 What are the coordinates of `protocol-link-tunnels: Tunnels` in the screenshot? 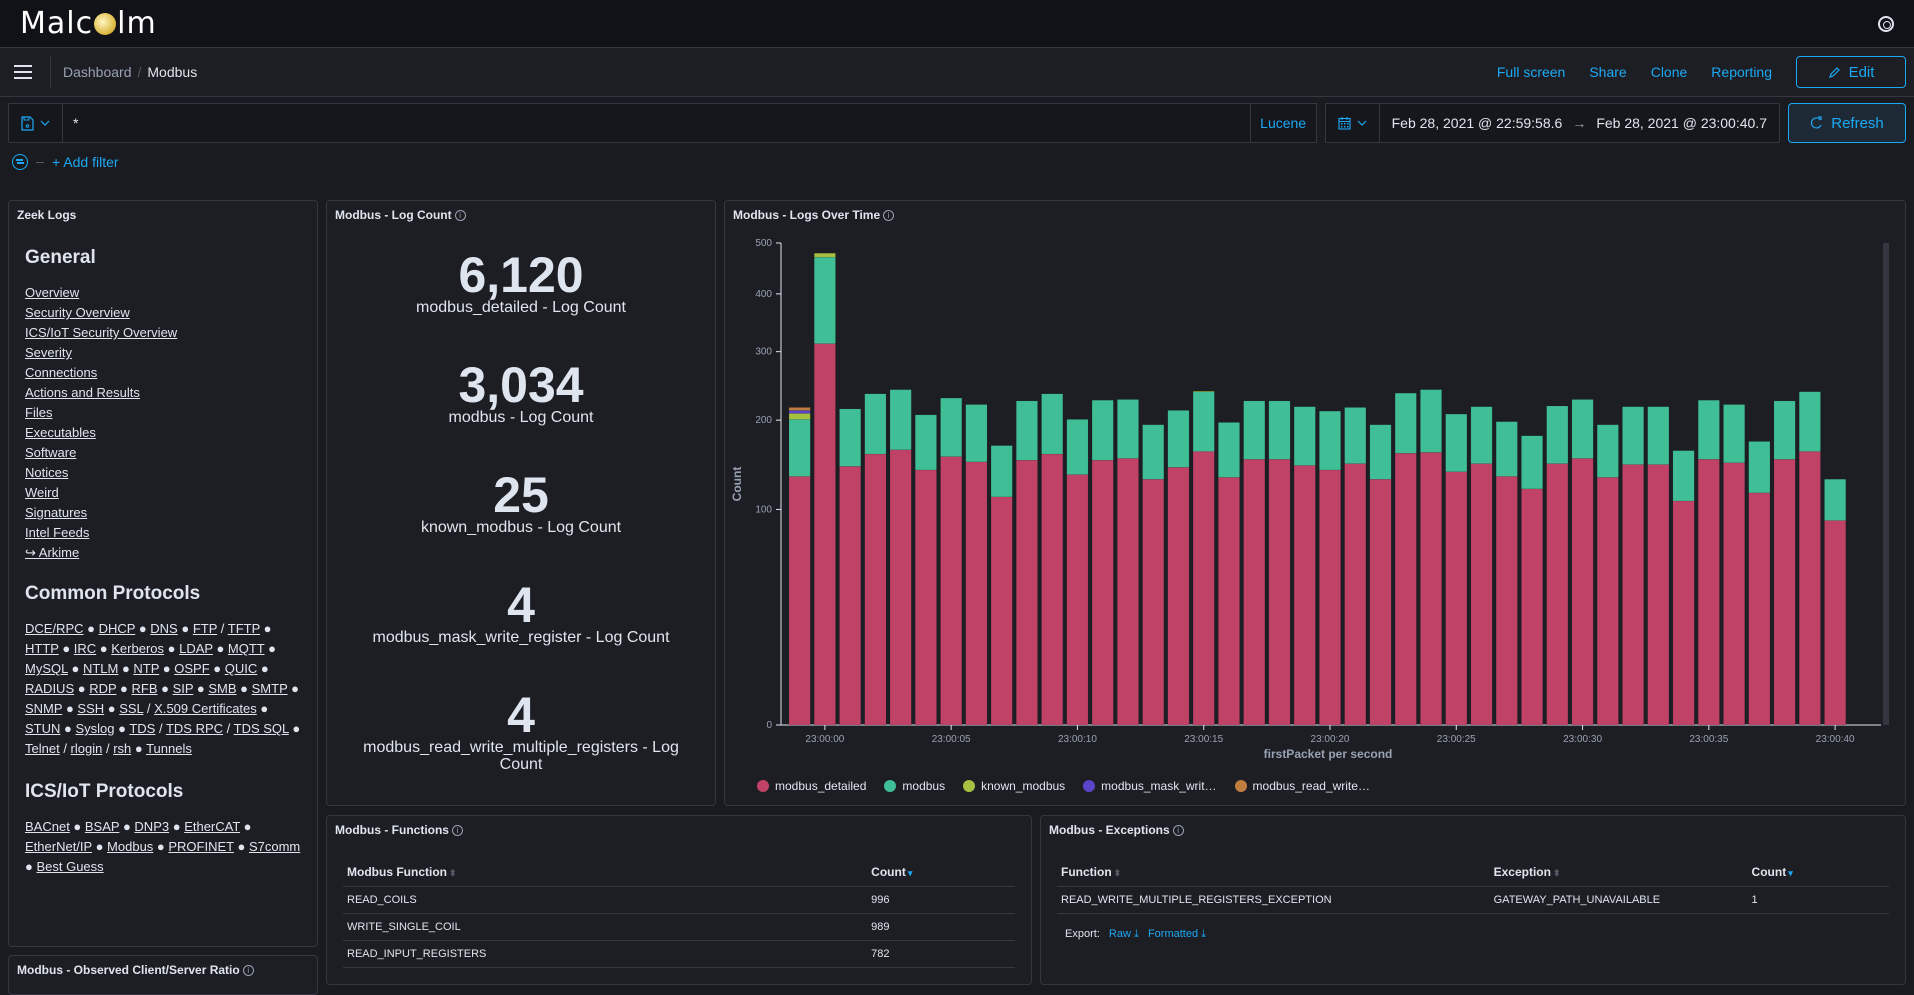 It's located at (169, 748).